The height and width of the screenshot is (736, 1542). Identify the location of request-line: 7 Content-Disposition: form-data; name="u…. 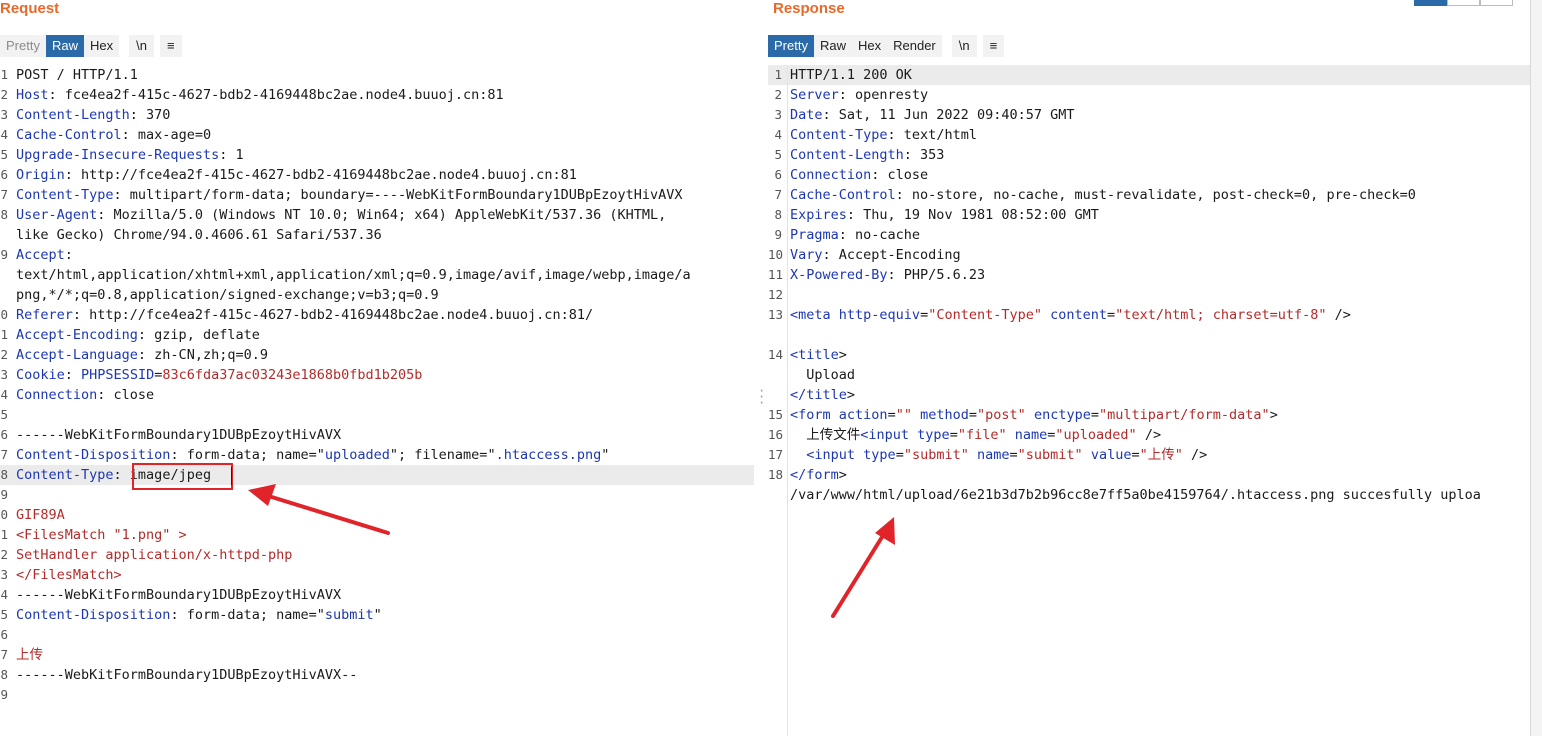
(377, 455).